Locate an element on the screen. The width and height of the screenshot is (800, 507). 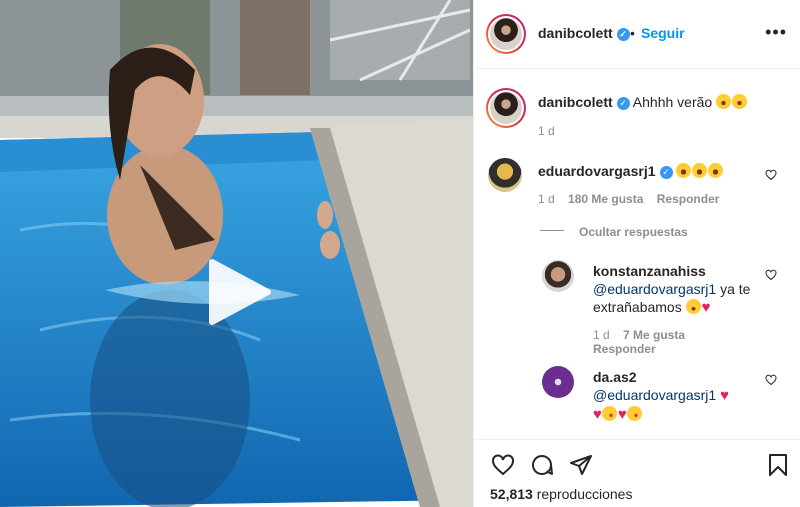
comment-meta: 1 d 180 Me gusta Responder is located at coordinates (628, 199).